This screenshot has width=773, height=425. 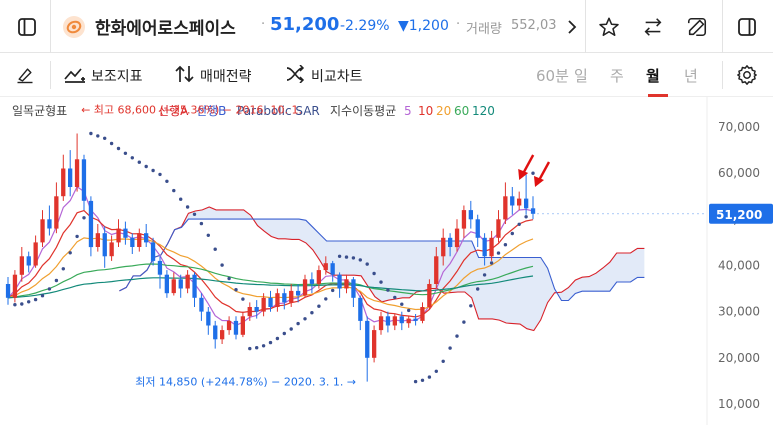 What do you see at coordinates (581, 75) in the screenshot?
I see `period-option: 일` at bounding box center [581, 75].